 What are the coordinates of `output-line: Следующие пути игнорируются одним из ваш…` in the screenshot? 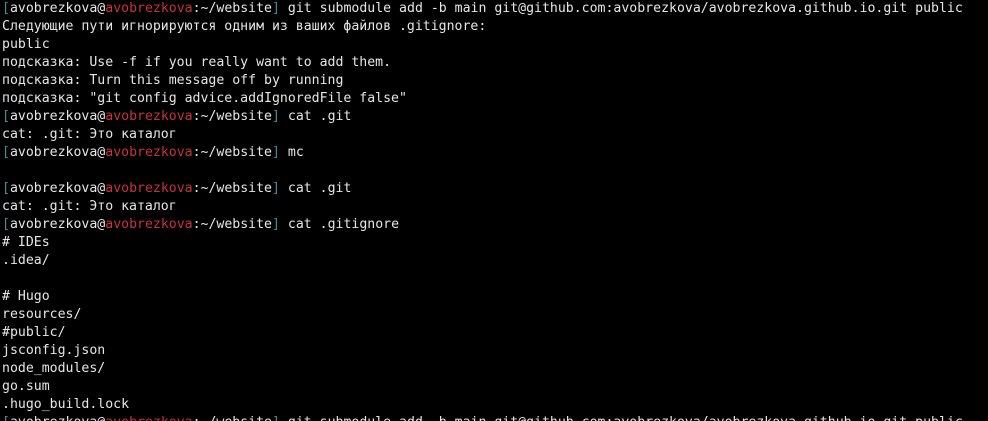 It's located at (244, 26).